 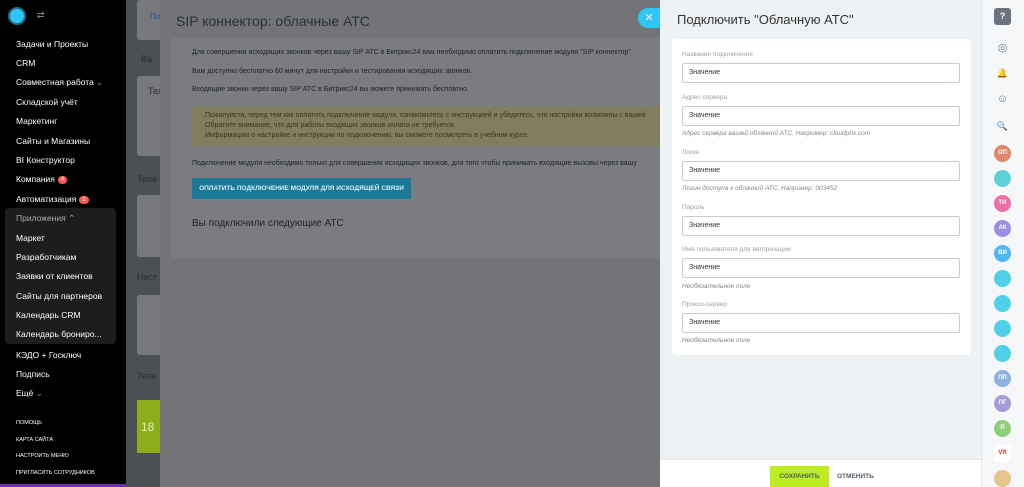 What do you see at coordinates (59, 296) in the screenshot?
I see `sidebar-item-partner-sites: Сайты для партнеров` at bounding box center [59, 296].